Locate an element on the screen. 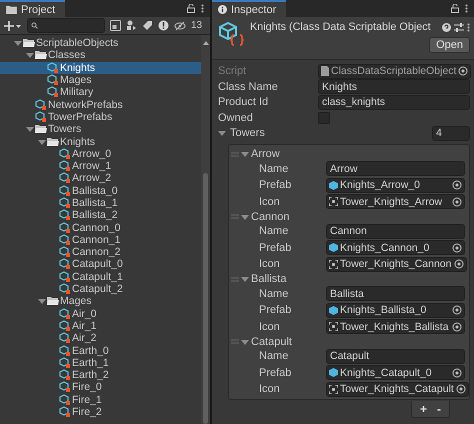 The image size is (474, 424). tree-item: Towers is located at coordinates (100, 129).